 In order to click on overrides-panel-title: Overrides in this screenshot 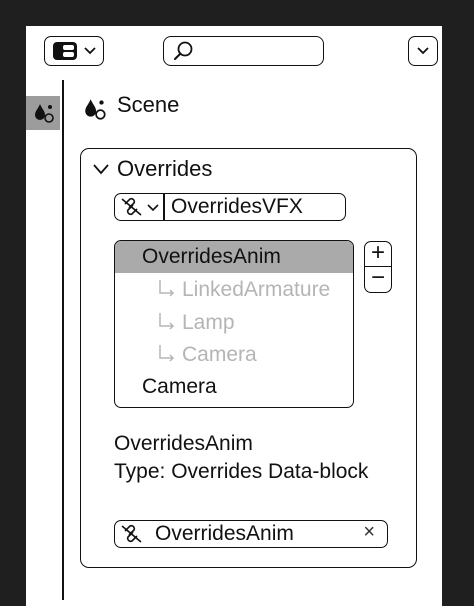, I will do `click(164, 169)`.